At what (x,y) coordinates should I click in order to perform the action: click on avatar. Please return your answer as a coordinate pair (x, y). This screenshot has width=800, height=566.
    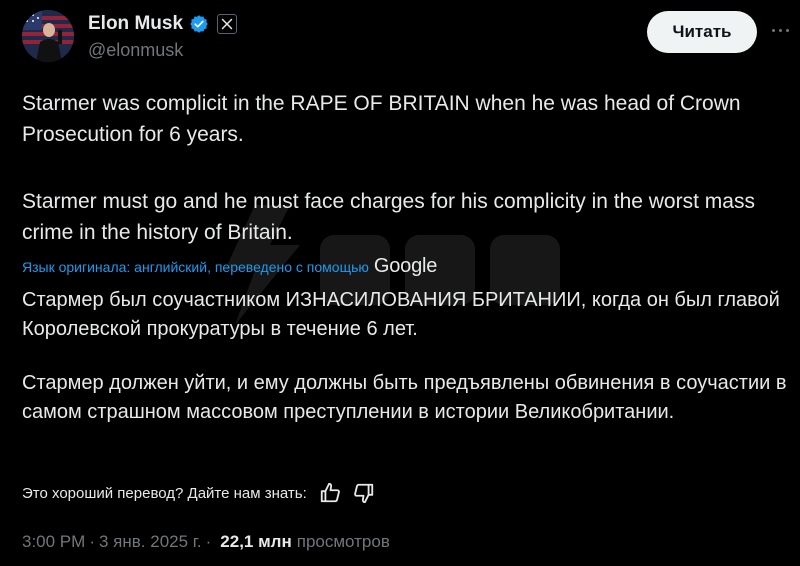
    Looking at the image, I should click on (48, 36).